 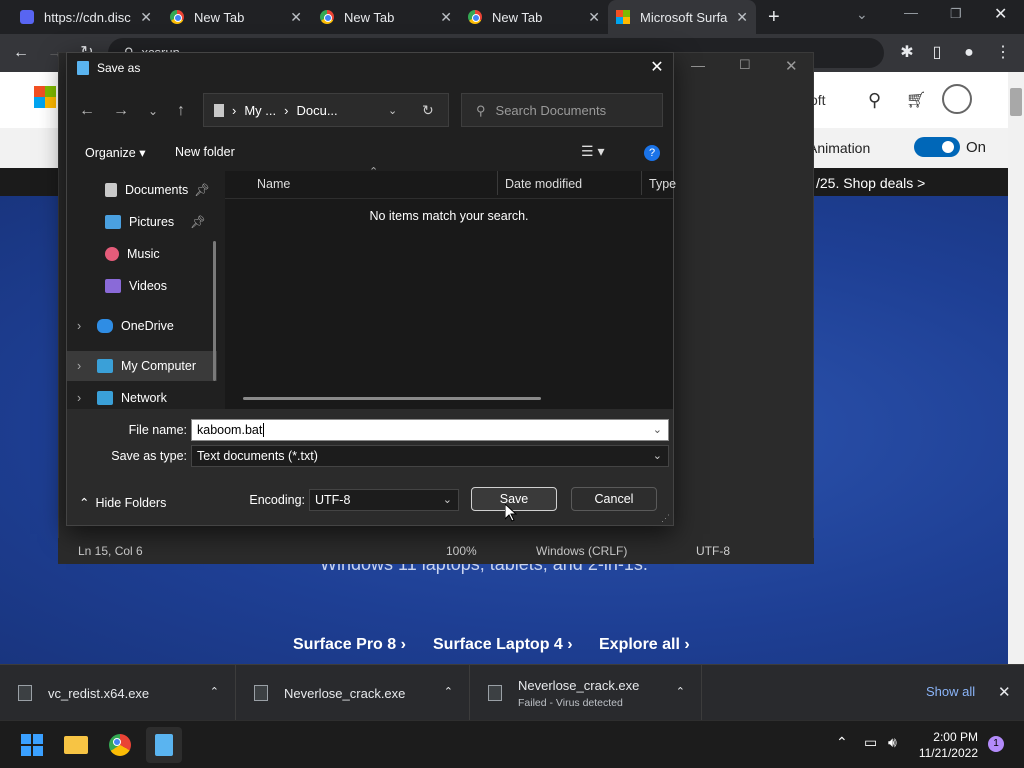 I want to click on animation-toggle, so click(x=937, y=147).